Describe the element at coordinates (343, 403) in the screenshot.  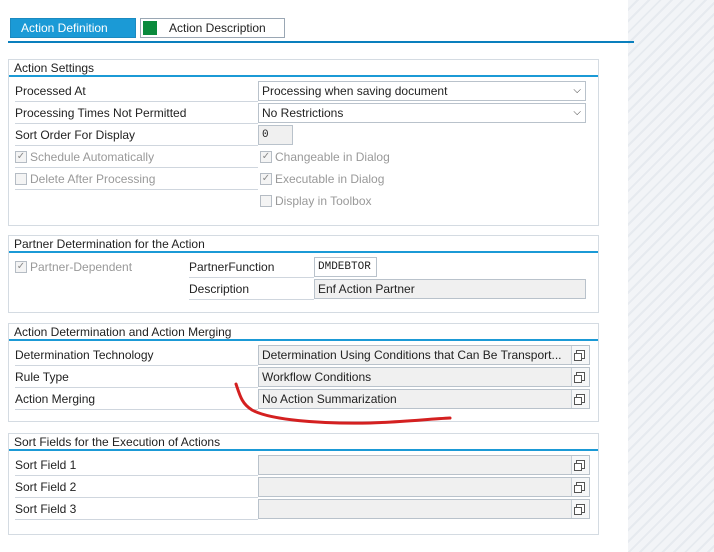
I see `red-annotation-underline` at that location.